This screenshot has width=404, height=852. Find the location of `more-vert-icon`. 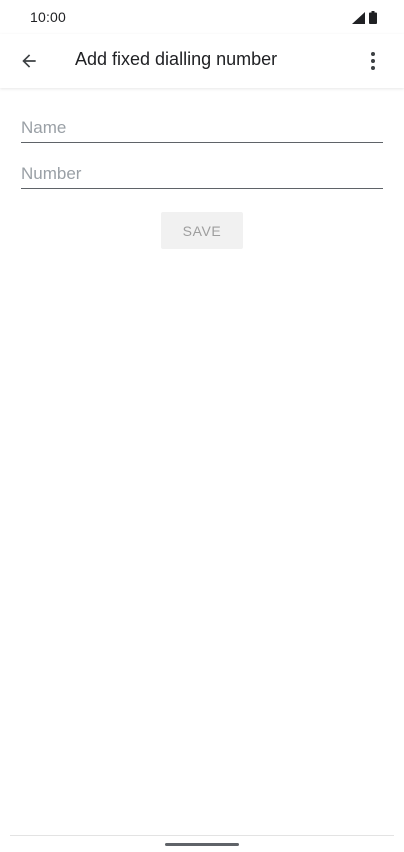

more-vert-icon is located at coordinates (373, 61).